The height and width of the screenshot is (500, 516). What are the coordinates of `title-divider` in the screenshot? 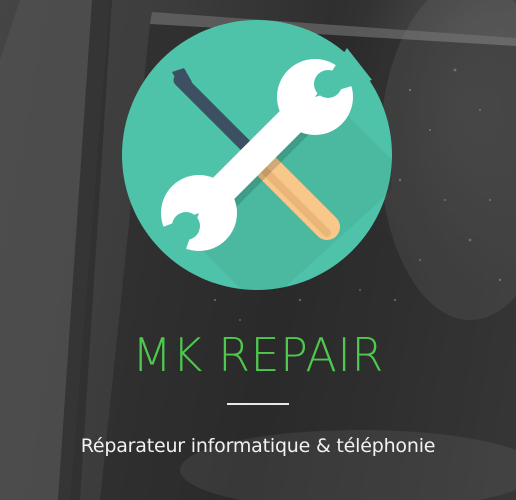 It's located at (258, 404).